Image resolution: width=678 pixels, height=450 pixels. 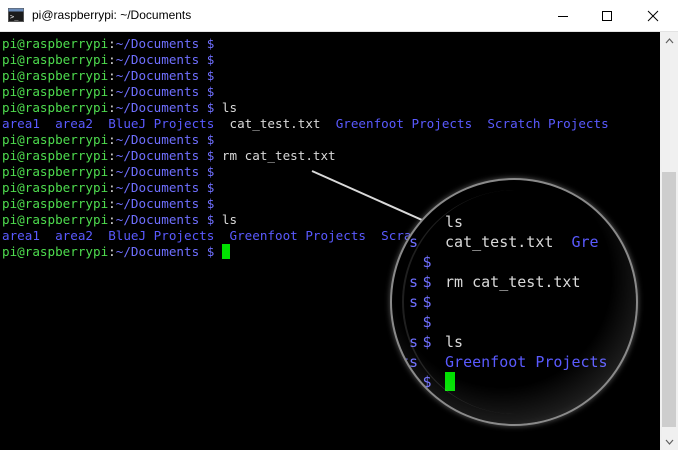 I want to click on minimize-button, so click(x=563, y=15).